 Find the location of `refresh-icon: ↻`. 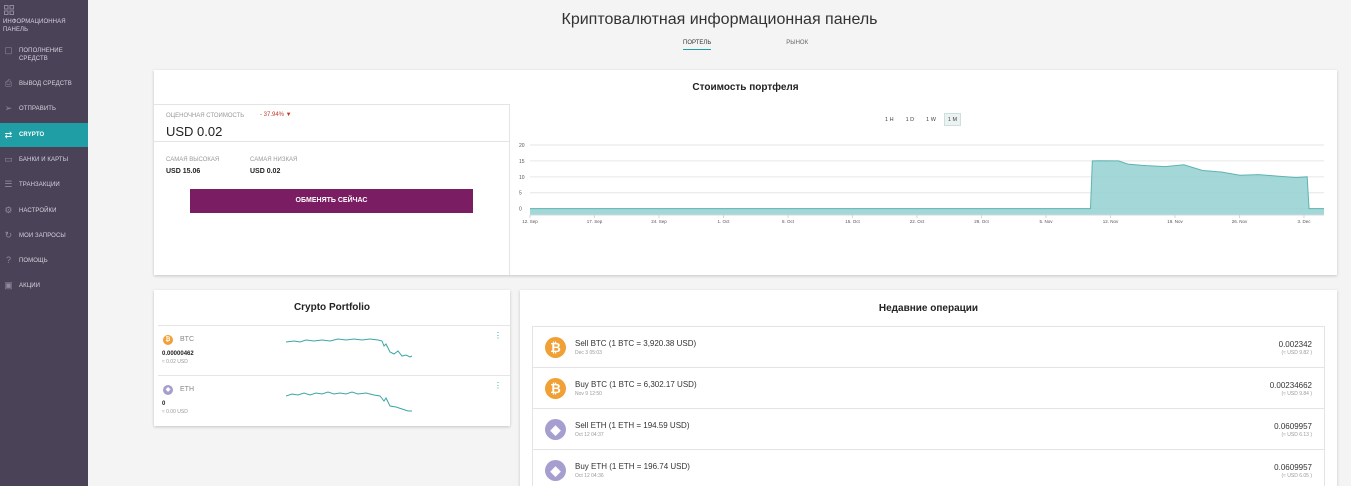

refresh-icon: ↻ is located at coordinates (8, 235).